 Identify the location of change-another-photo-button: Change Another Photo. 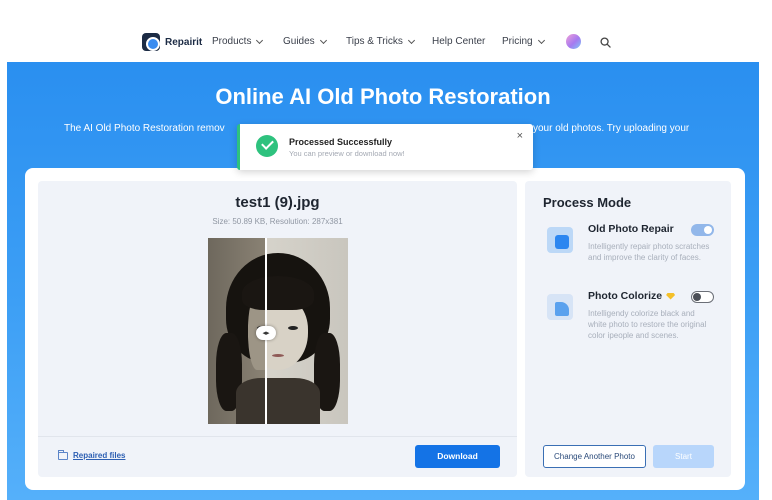
(594, 456).